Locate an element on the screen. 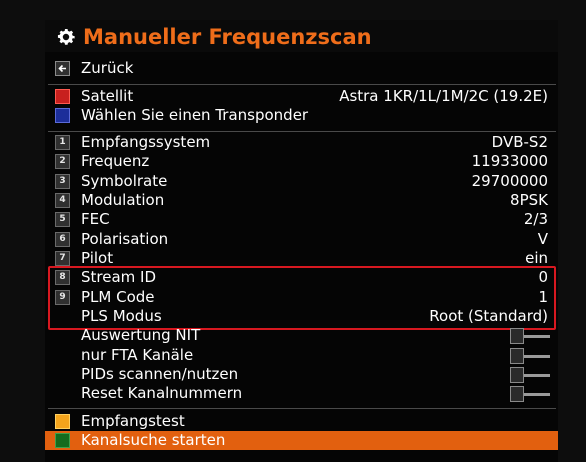  dialog-header: Manueller Frequenzscan is located at coordinates (301, 36).